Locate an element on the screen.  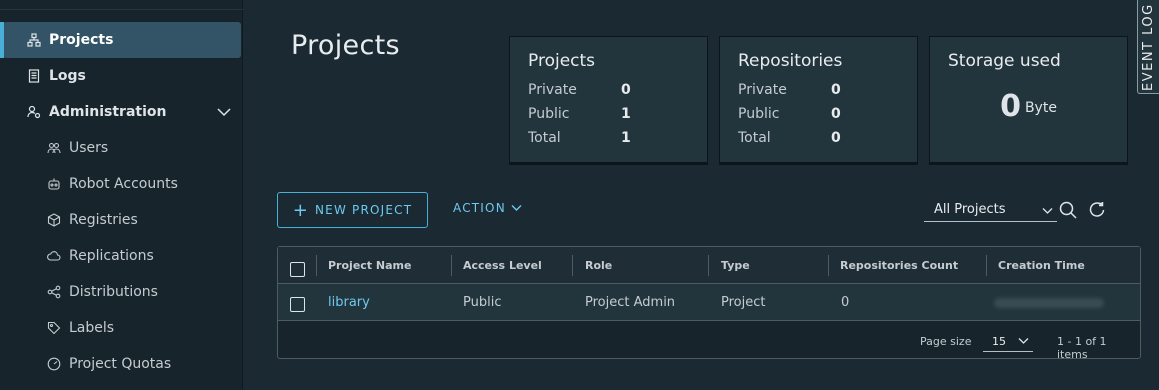
sidebar-item-administration: Administration is located at coordinates (121, 112).